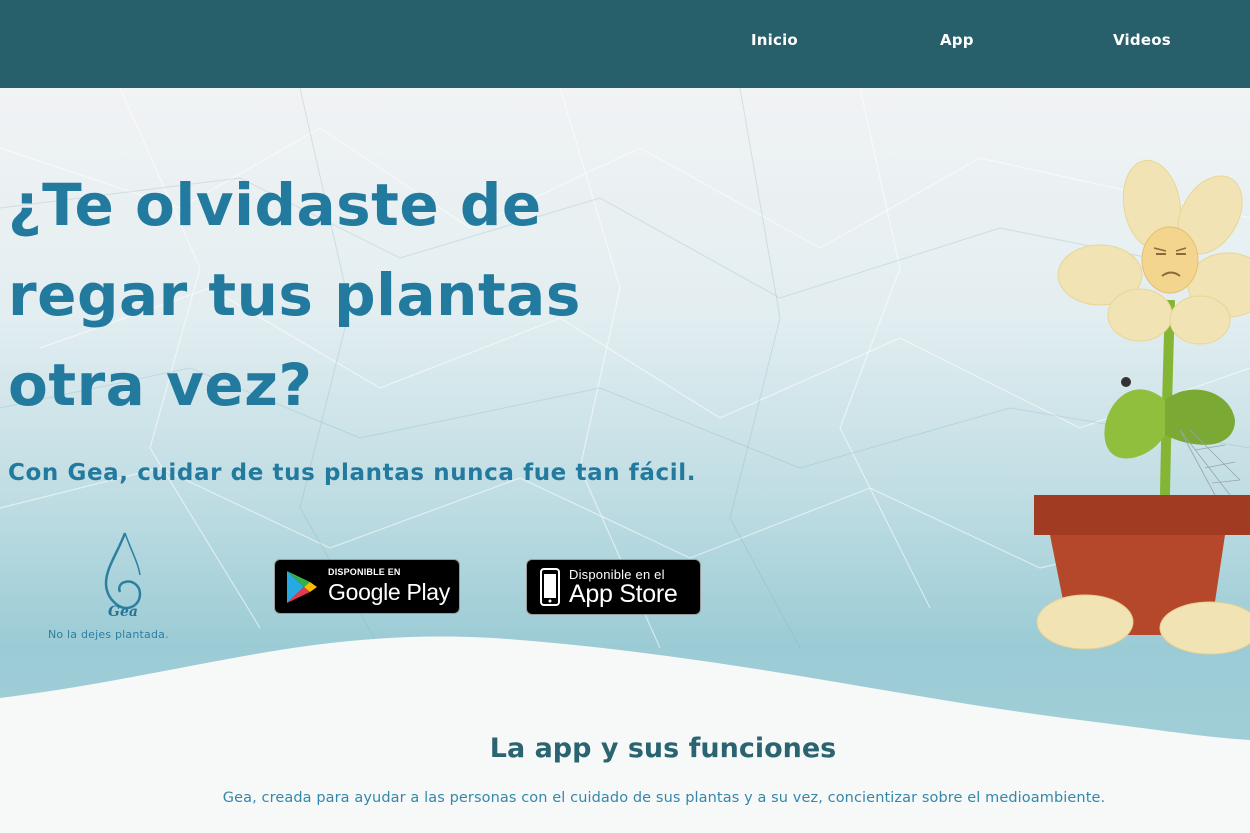 Image resolution: width=1250 pixels, height=833 pixels. I want to click on nav-link-videos: Videos, so click(1142, 42).